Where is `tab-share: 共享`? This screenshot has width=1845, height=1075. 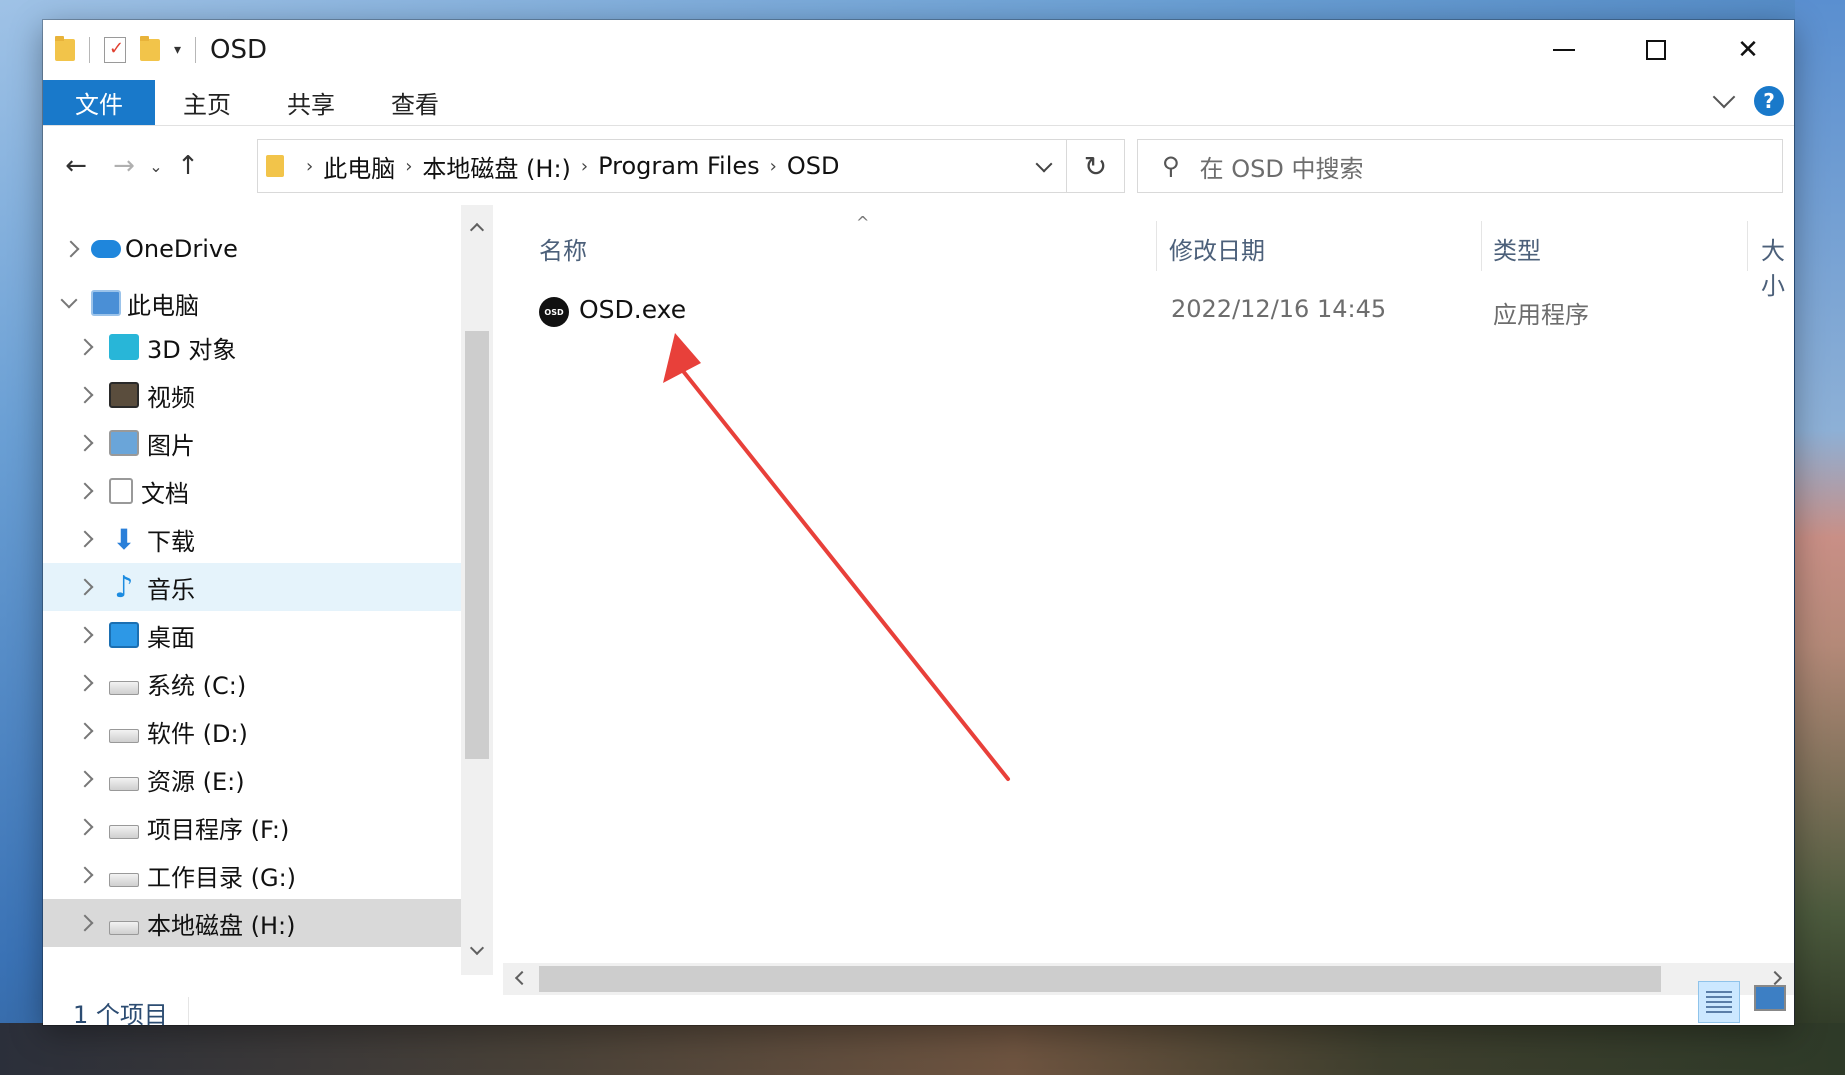
tab-share: 共享 is located at coordinates (311, 102).